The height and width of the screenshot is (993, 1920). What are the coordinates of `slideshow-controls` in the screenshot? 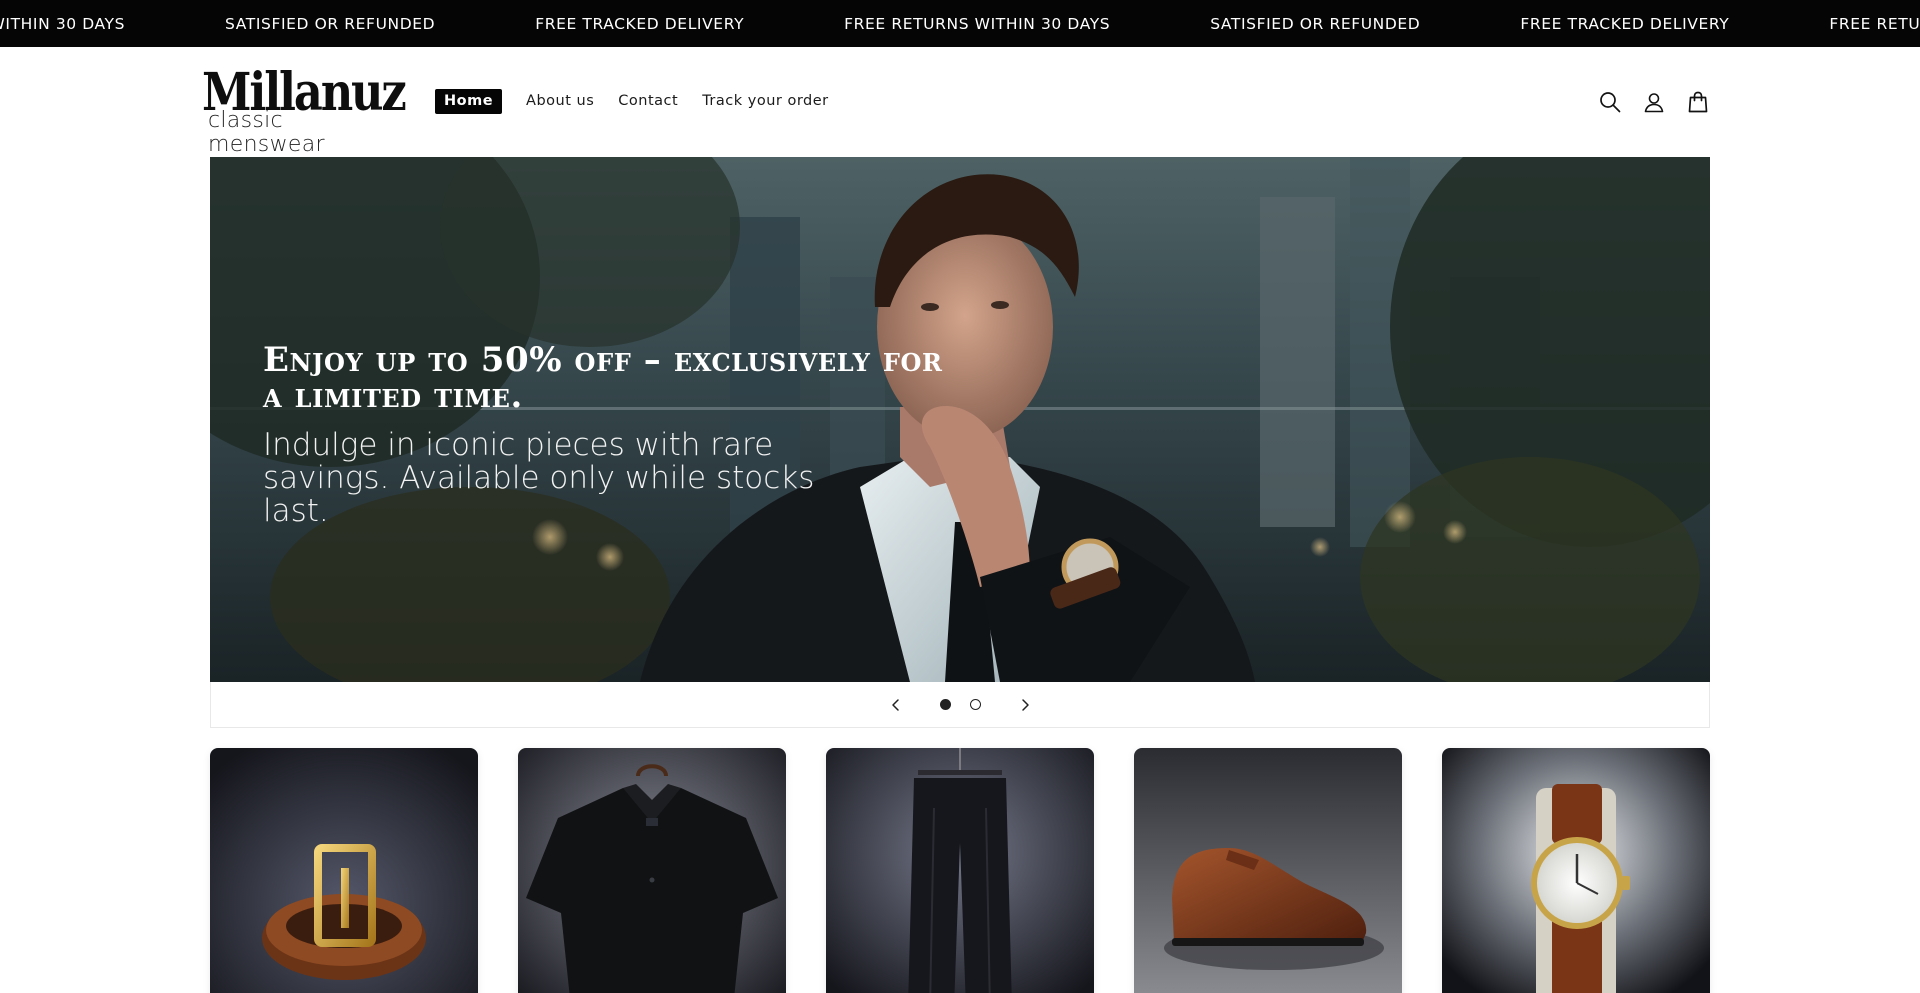 It's located at (960, 705).